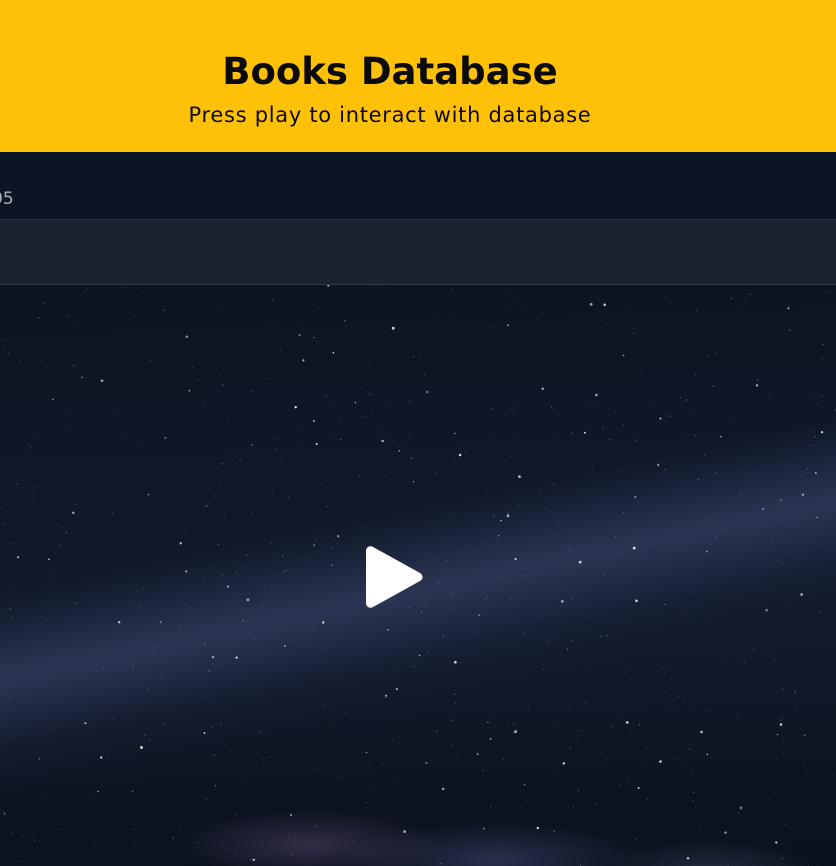  Describe the element at coordinates (7, 199) in the screenshot. I see `database-status-text: 05` at that location.